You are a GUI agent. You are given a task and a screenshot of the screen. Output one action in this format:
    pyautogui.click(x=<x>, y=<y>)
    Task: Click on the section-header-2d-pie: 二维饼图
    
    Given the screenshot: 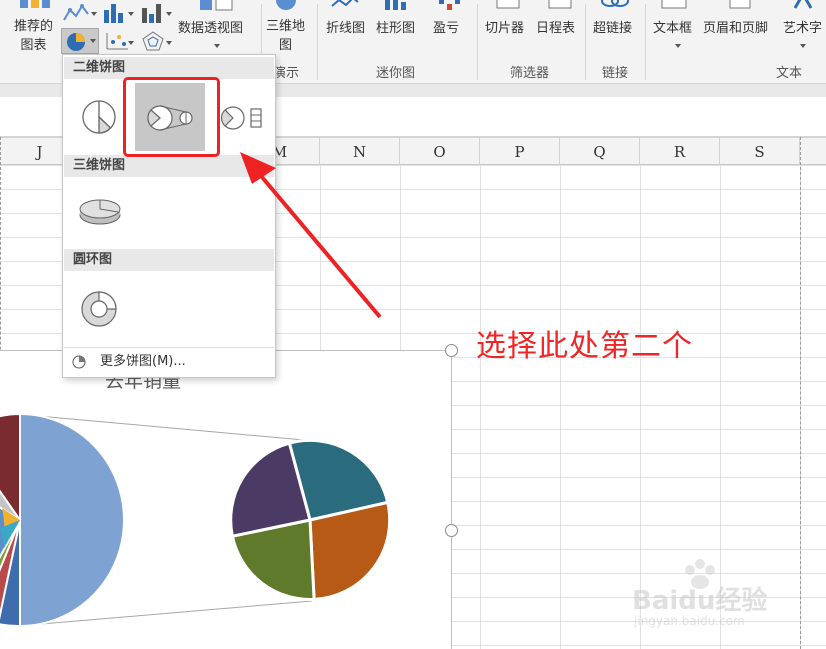 What is the action you would take?
    pyautogui.click(x=169, y=68)
    